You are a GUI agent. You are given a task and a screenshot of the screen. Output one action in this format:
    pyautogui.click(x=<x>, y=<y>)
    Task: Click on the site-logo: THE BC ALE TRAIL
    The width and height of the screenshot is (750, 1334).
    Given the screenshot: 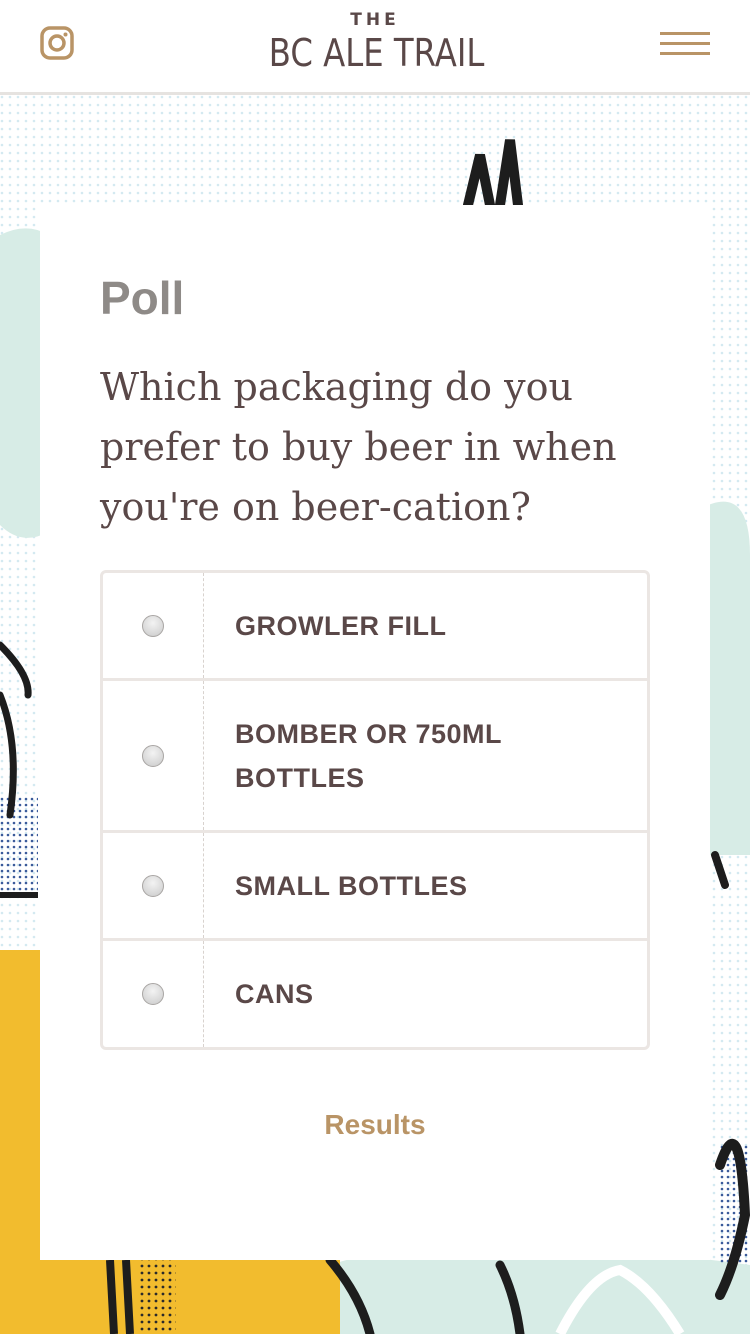 What is the action you would take?
    pyautogui.click(x=375, y=43)
    